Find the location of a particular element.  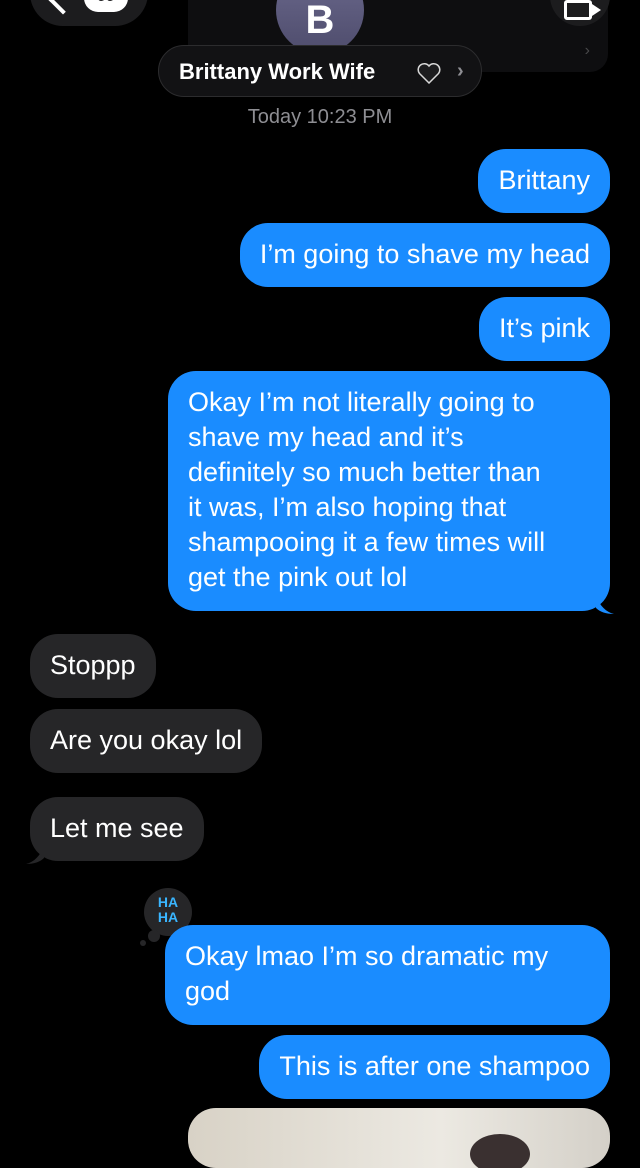

message-bubble-incoming: Let me see is located at coordinates (117, 829).